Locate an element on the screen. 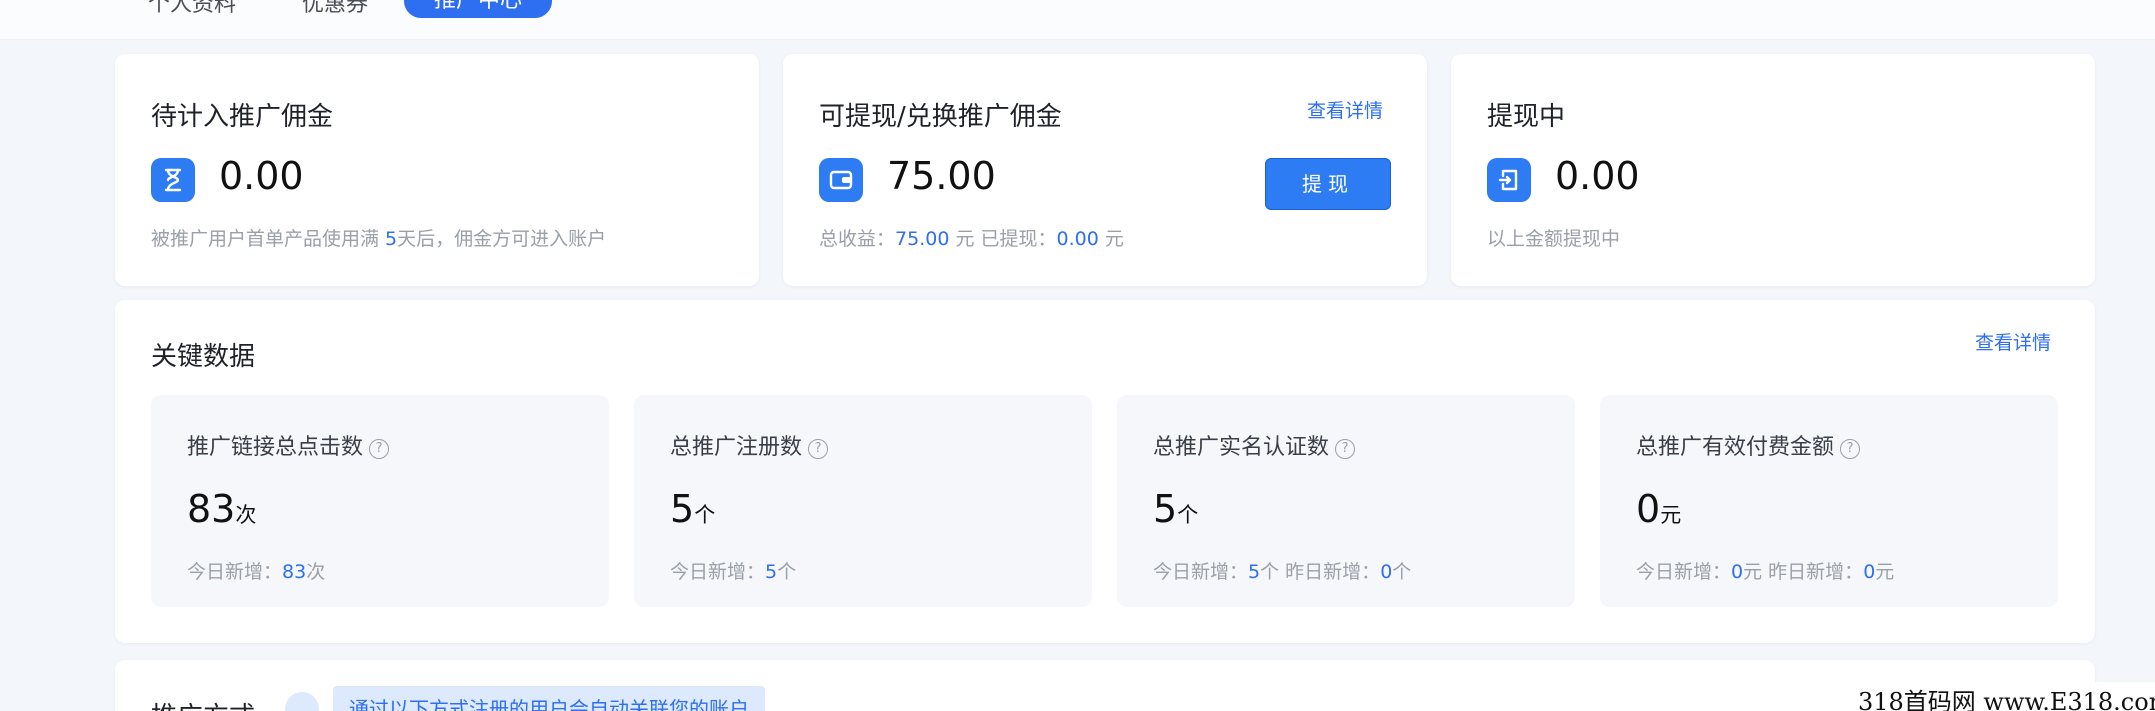 This screenshot has height=711, width=2155. pending-commission-title: 待计入推广佣金 is located at coordinates (242, 117).